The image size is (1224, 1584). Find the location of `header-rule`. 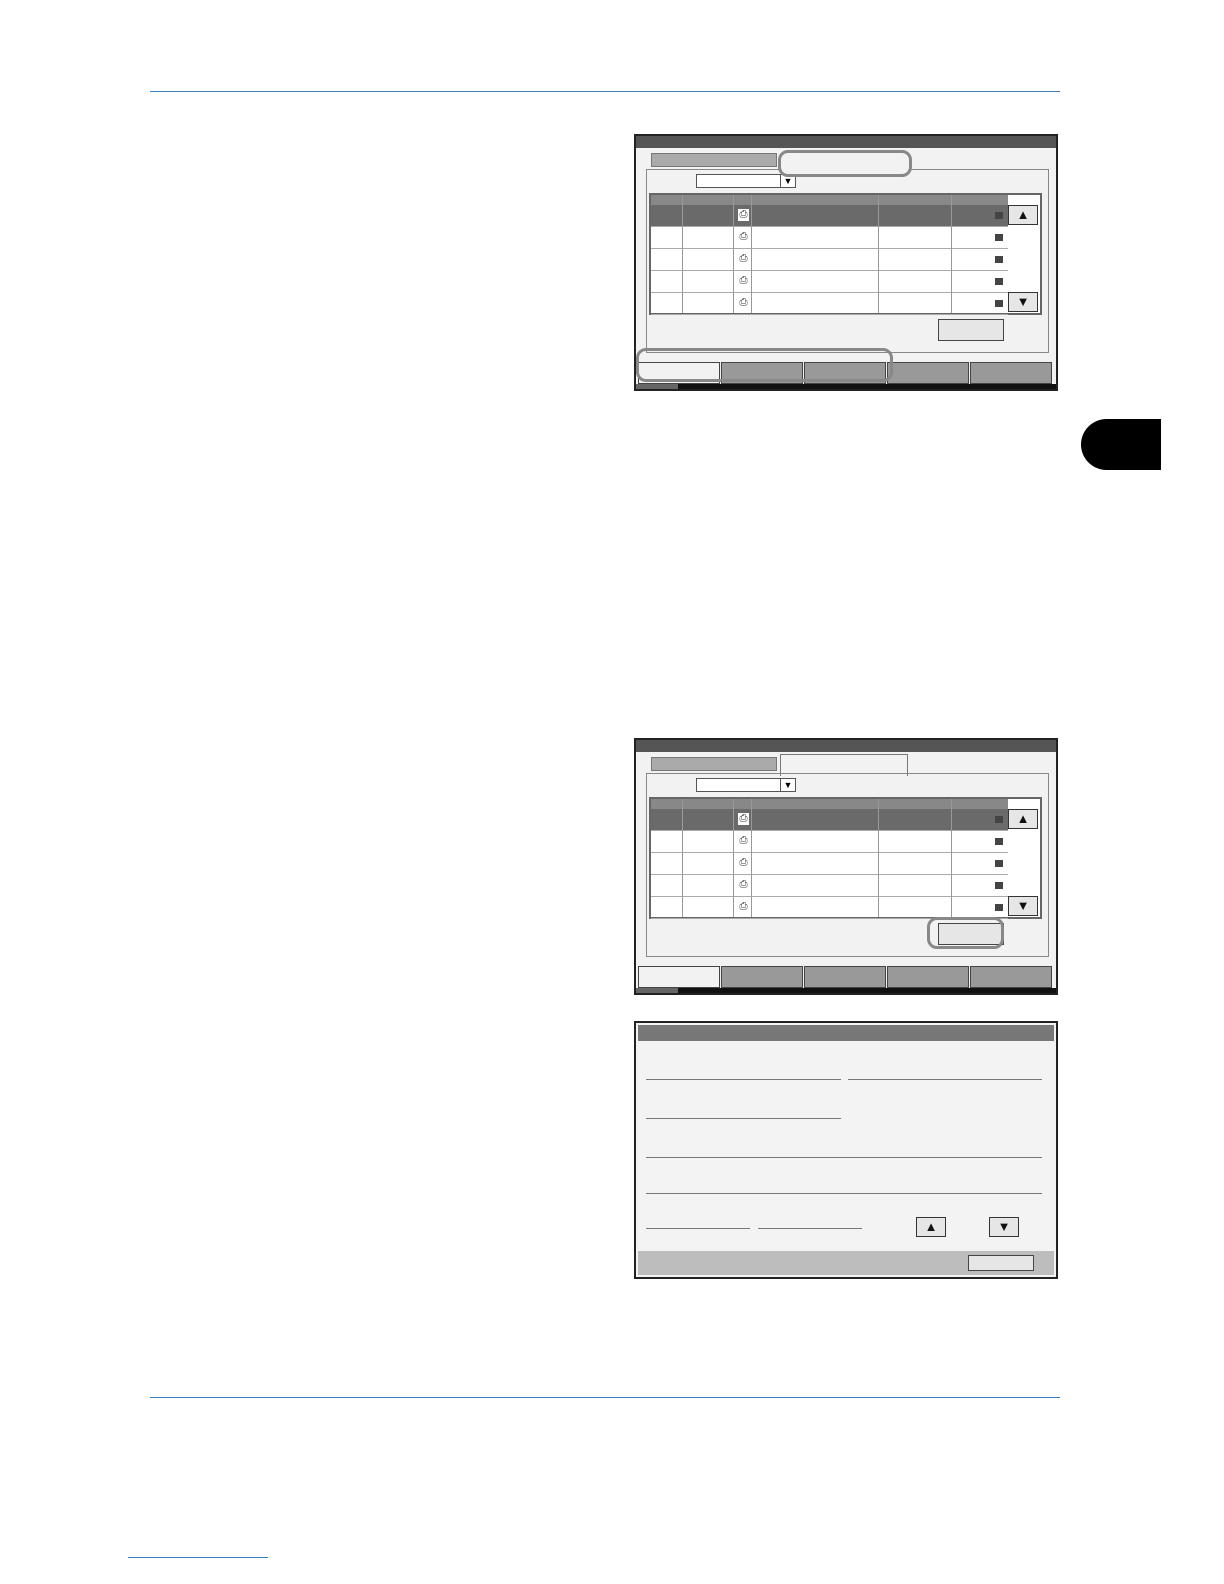

header-rule is located at coordinates (605, 91).